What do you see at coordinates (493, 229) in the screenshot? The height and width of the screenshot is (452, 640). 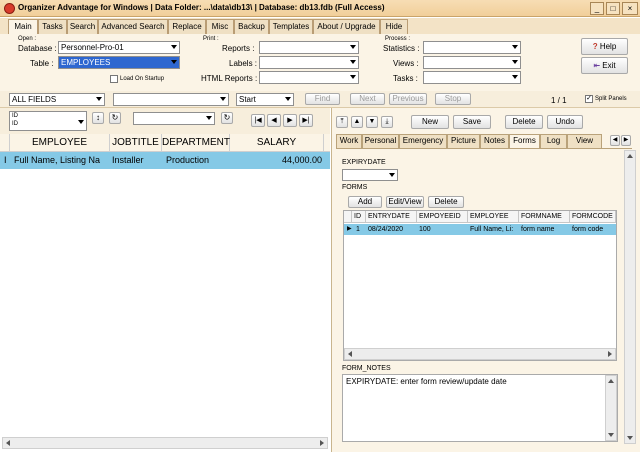 I see `forms-cell-employee: Full Name, Li:` at bounding box center [493, 229].